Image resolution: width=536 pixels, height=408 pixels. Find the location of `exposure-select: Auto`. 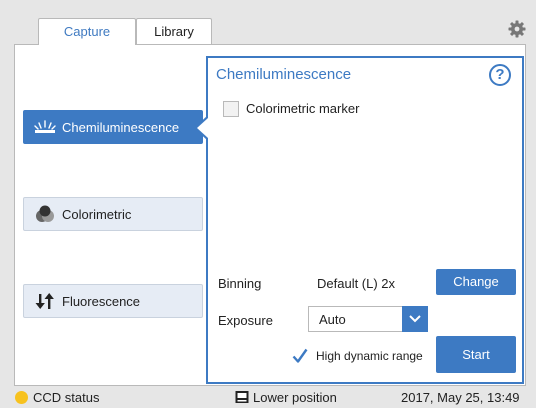

exposure-select: Auto is located at coordinates (368, 319).